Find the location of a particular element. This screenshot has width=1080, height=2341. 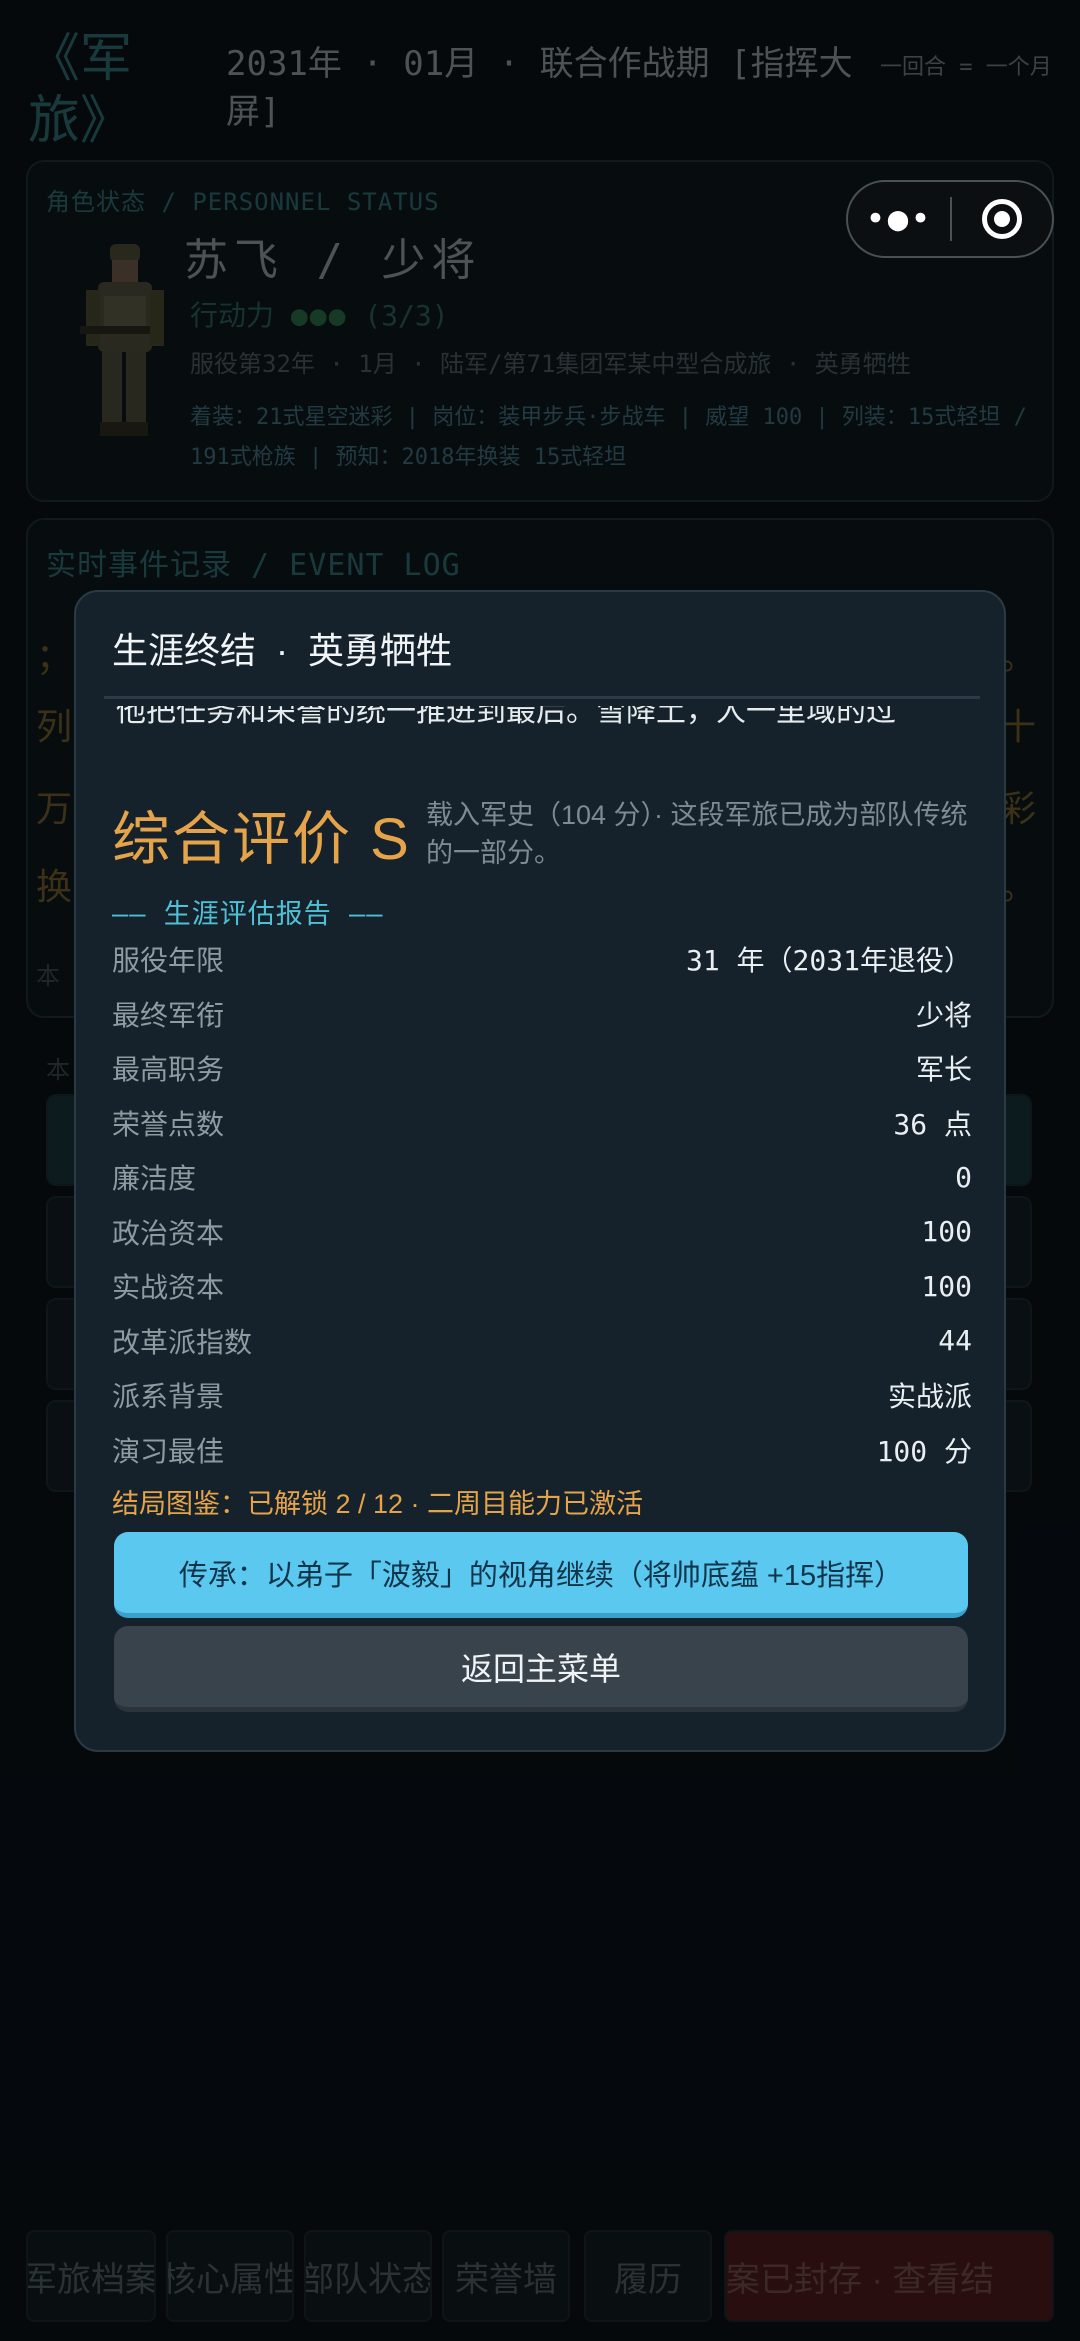

report-heading: —— 生涯评估报告 —— is located at coordinates (248, 914).